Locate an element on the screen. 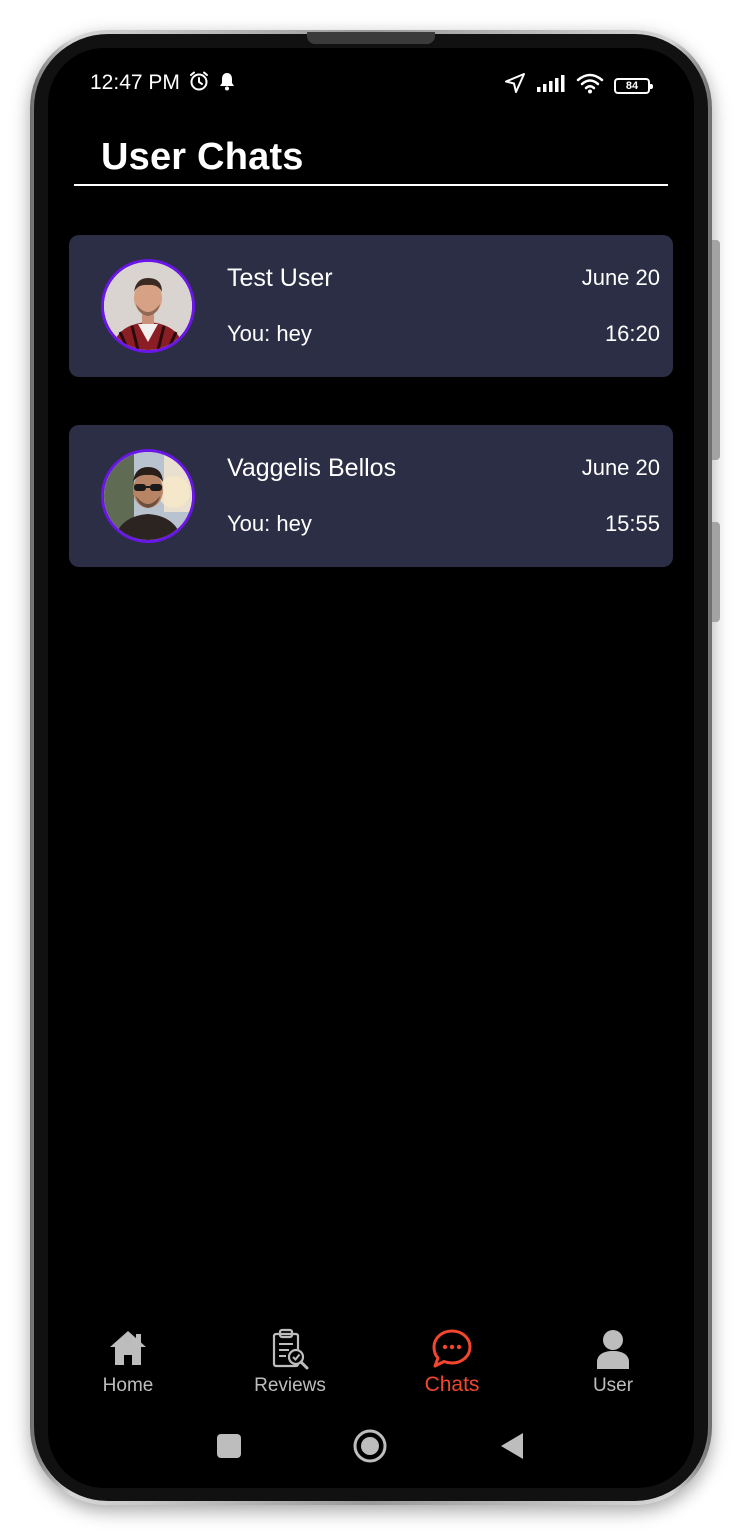 The image size is (742, 1536). nav-item-home: Home is located at coordinates (128, 1365).